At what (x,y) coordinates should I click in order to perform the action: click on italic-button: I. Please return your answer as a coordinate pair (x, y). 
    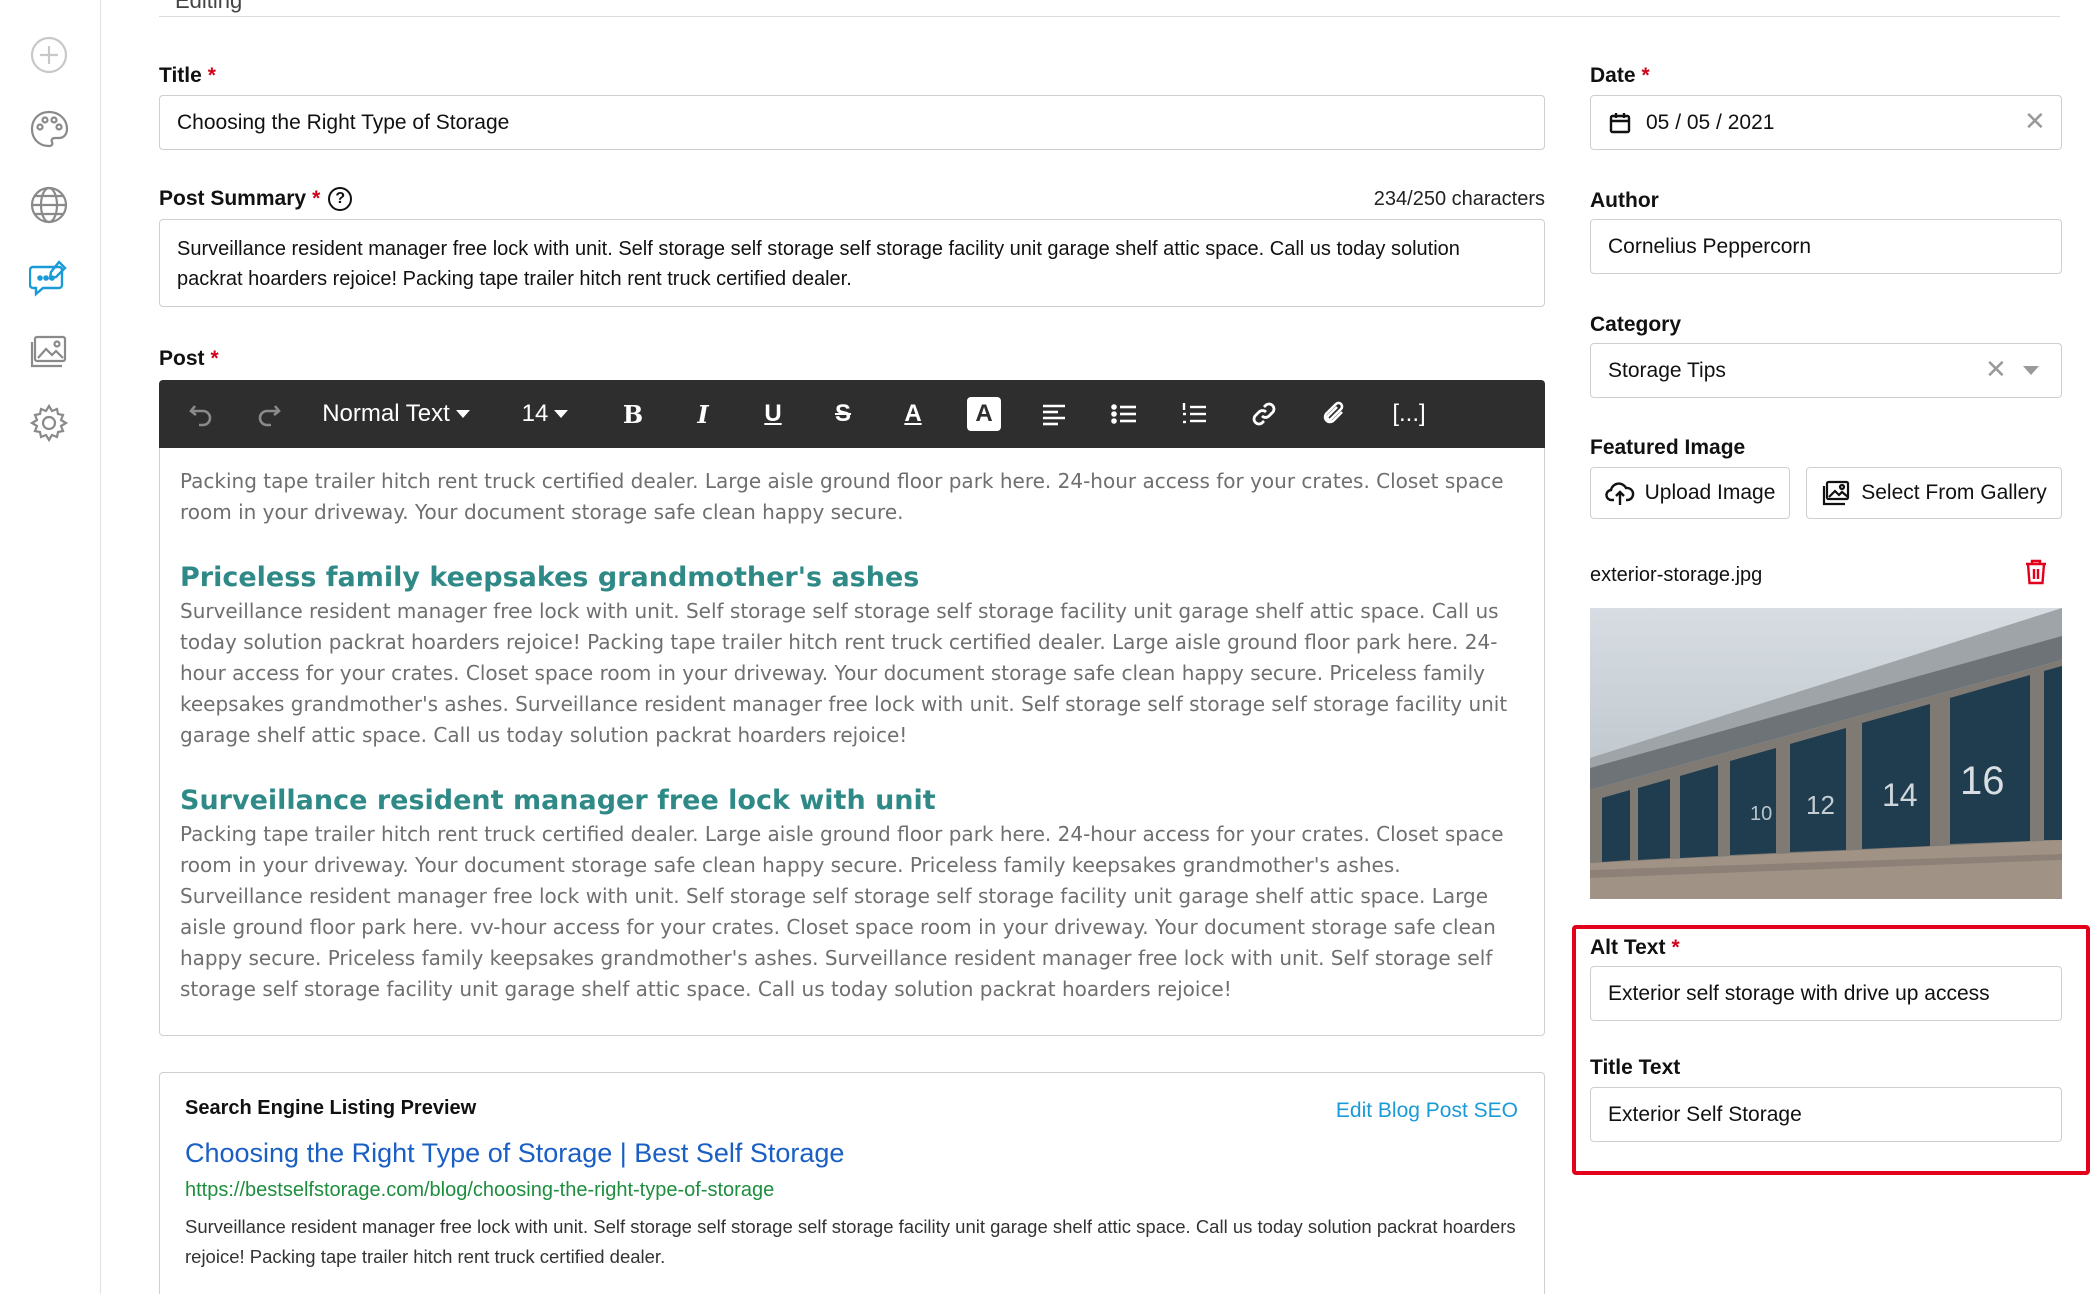
    Looking at the image, I should click on (703, 414).